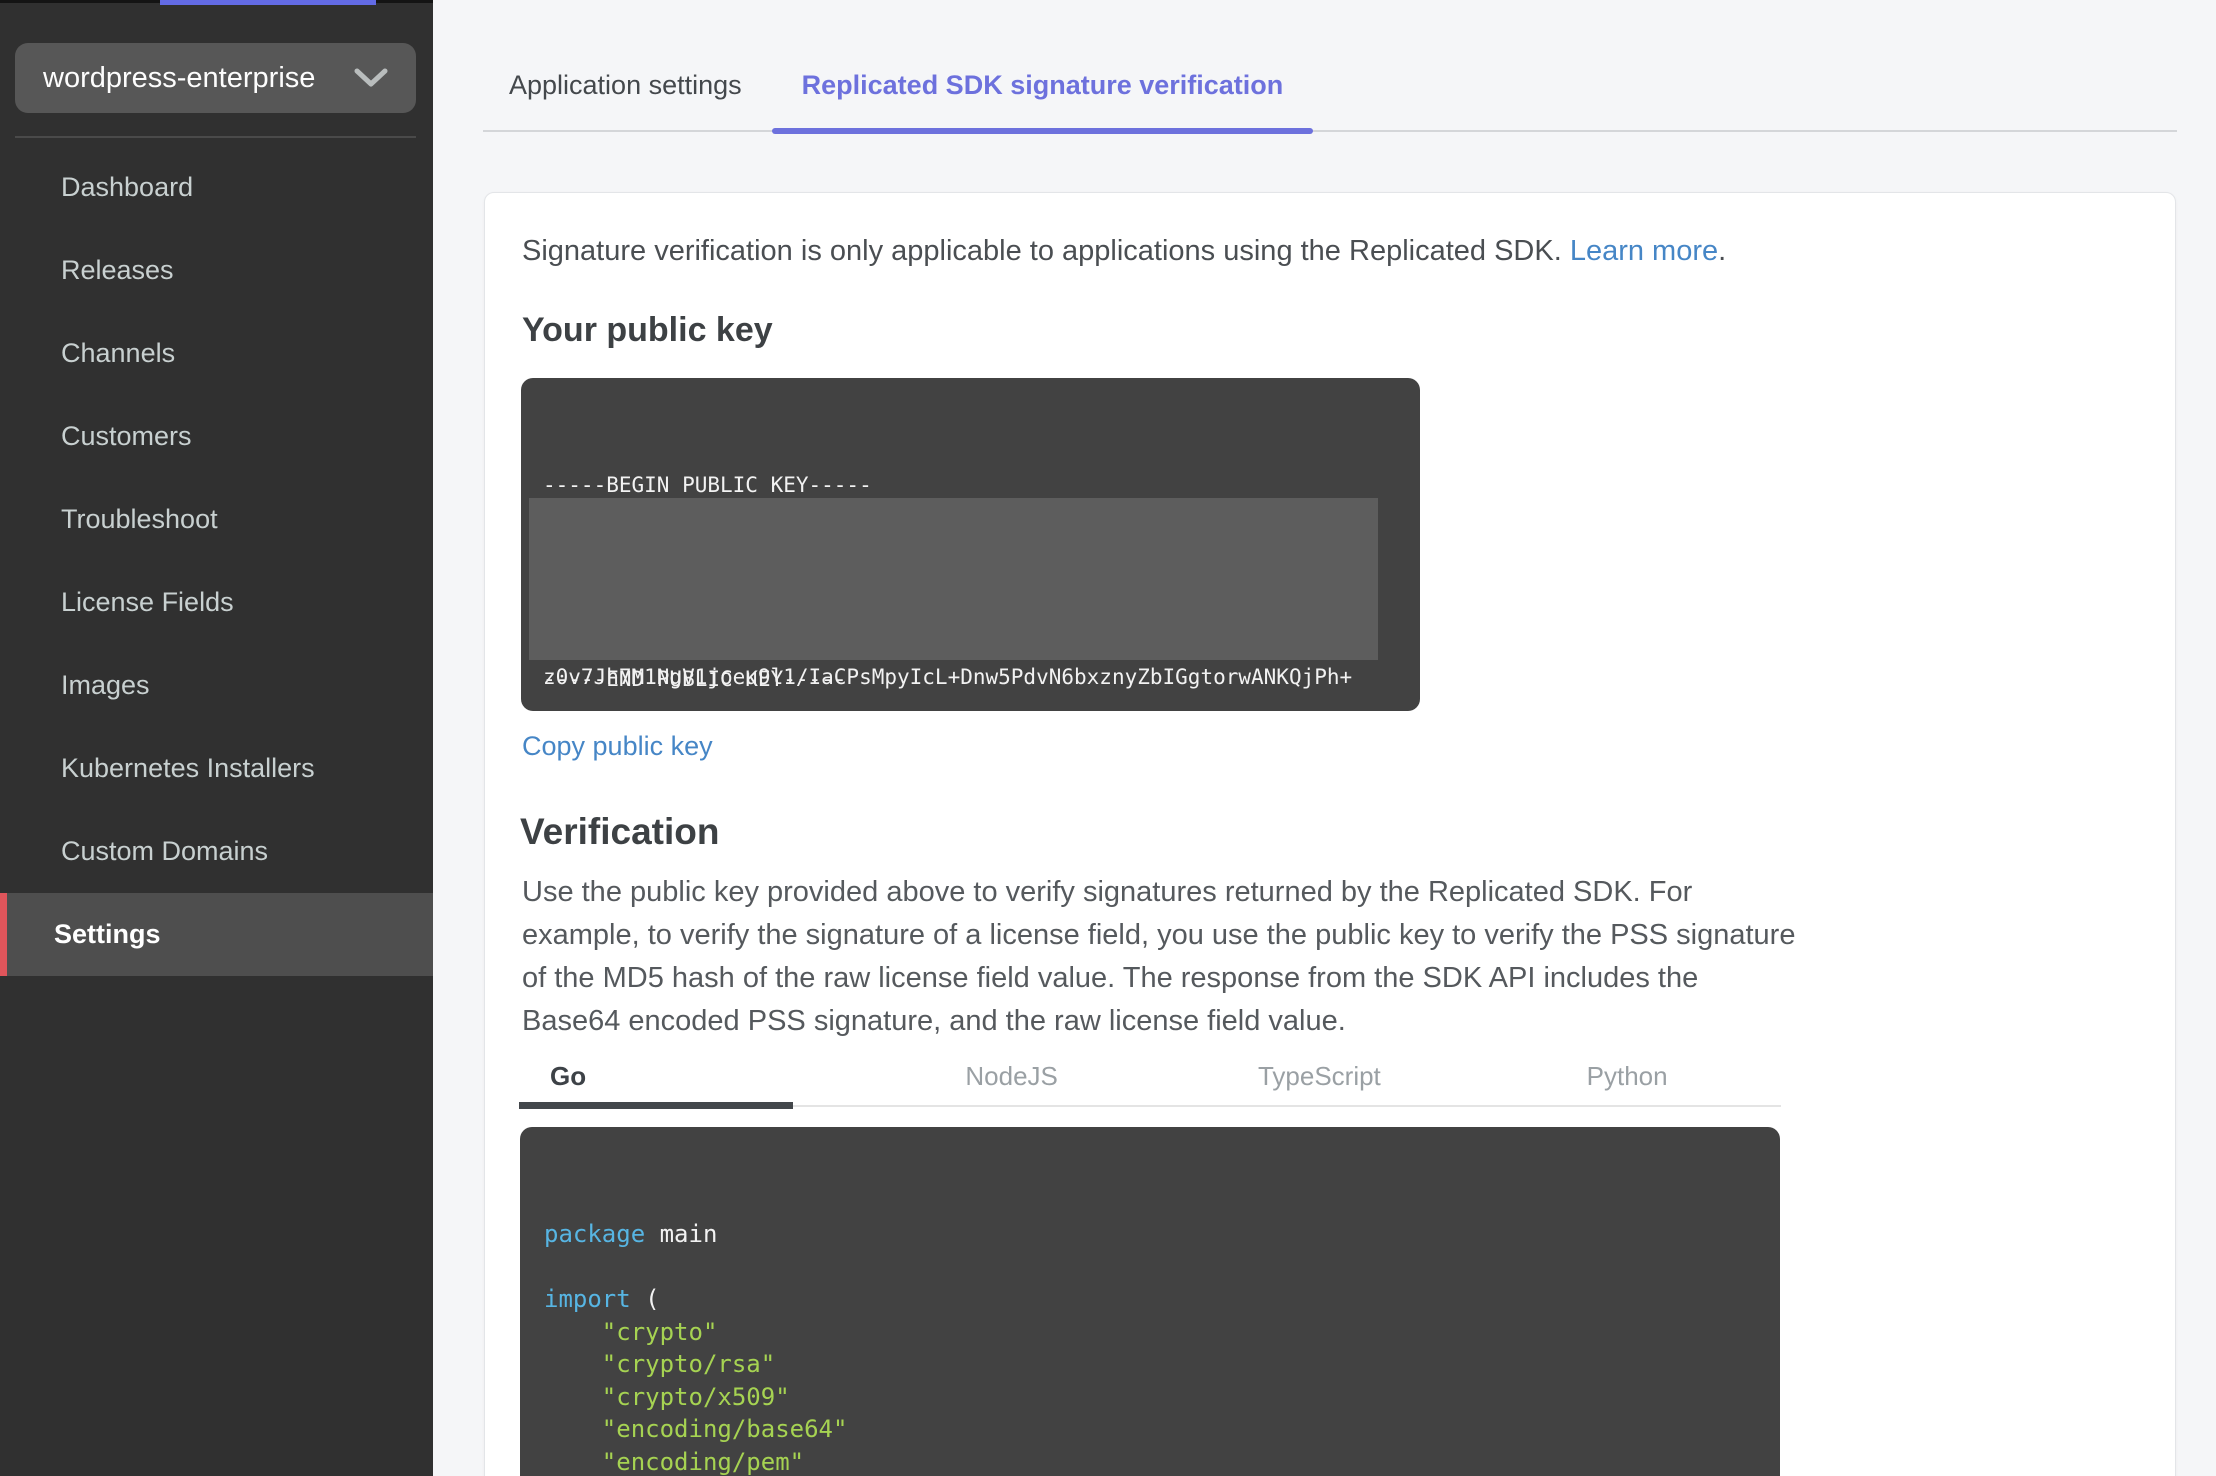 The height and width of the screenshot is (1476, 2216). What do you see at coordinates (216, 353) in the screenshot?
I see `sidebar-item-channels: Channels` at bounding box center [216, 353].